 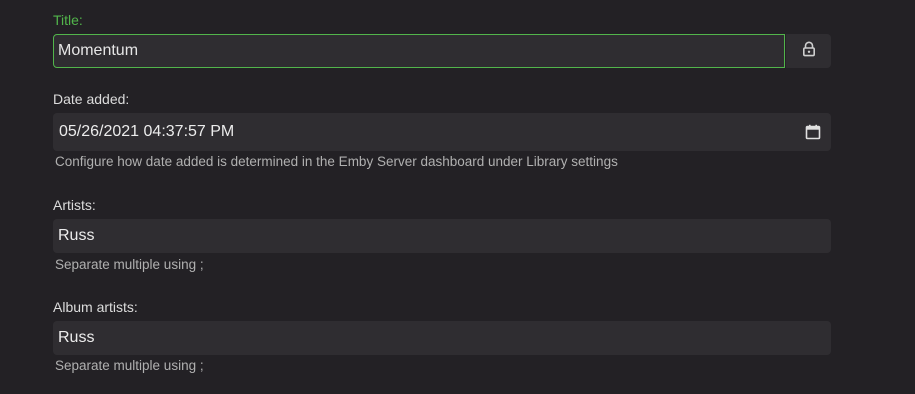 What do you see at coordinates (129, 264) in the screenshot?
I see `artists-help: Separate multiple using ;` at bounding box center [129, 264].